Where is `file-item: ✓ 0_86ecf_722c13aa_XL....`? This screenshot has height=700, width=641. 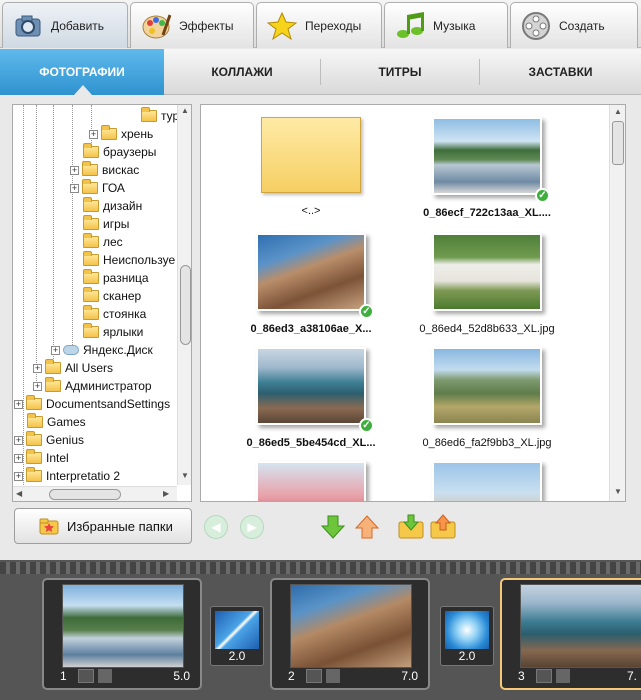
file-item: ✓ 0_86ecf_722c13aa_XL.... is located at coordinates (487, 168).